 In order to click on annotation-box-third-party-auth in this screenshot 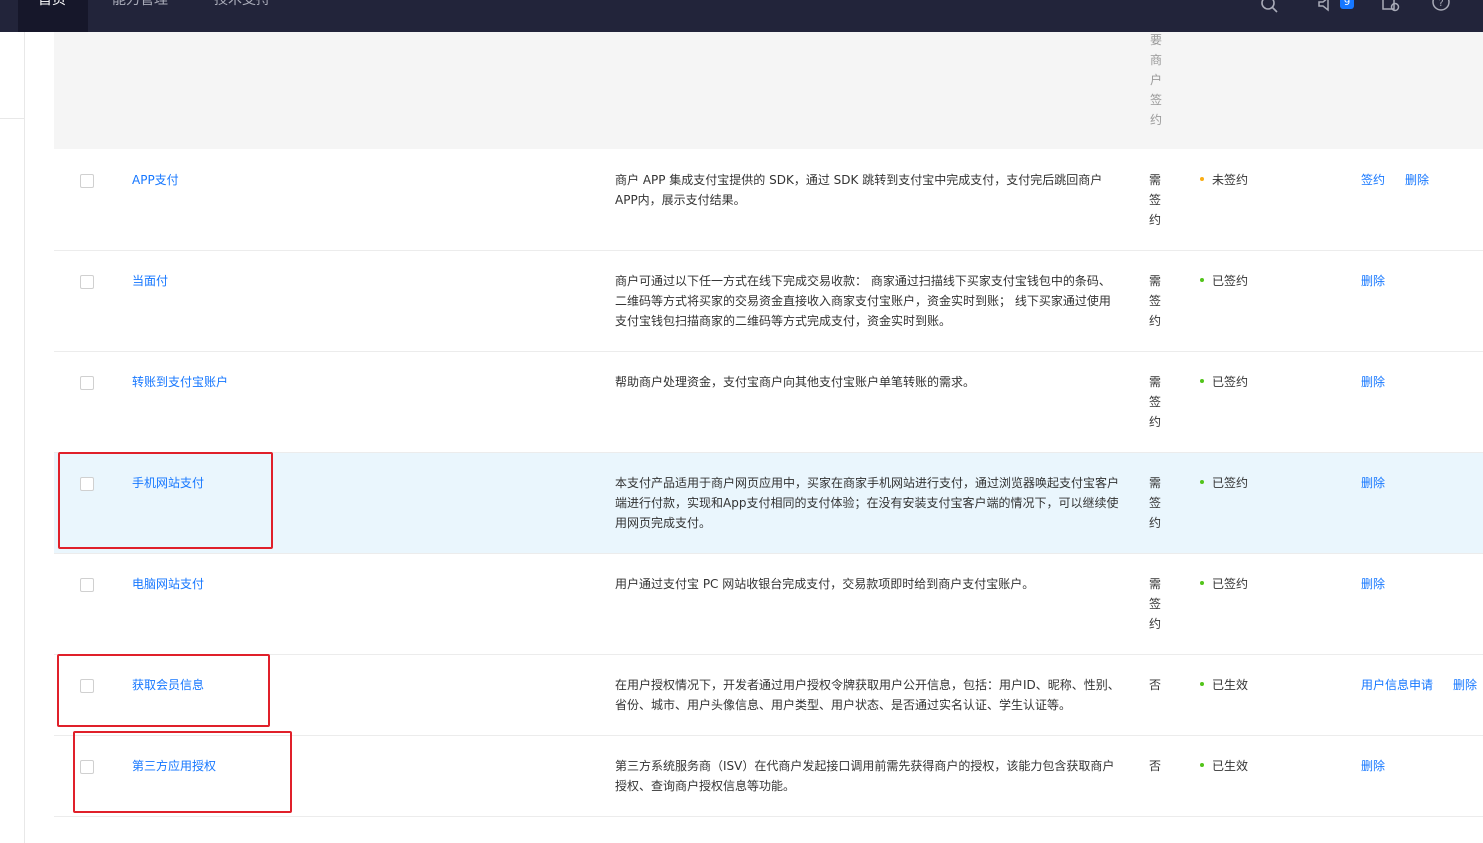, I will do `click(182, 772)`.